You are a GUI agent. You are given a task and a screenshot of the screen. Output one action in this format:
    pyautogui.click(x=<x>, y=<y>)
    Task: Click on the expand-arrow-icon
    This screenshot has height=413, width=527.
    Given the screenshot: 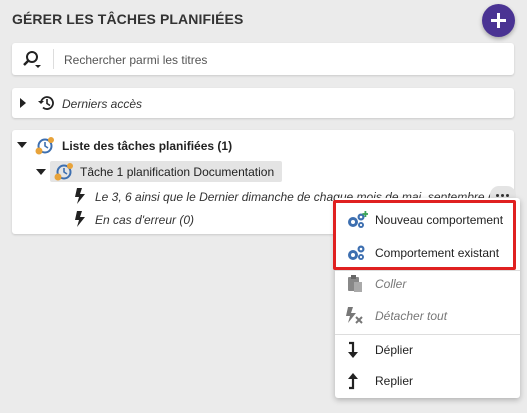 What is the action you would take?
    pyautogui.click(x=353, y=349)
    